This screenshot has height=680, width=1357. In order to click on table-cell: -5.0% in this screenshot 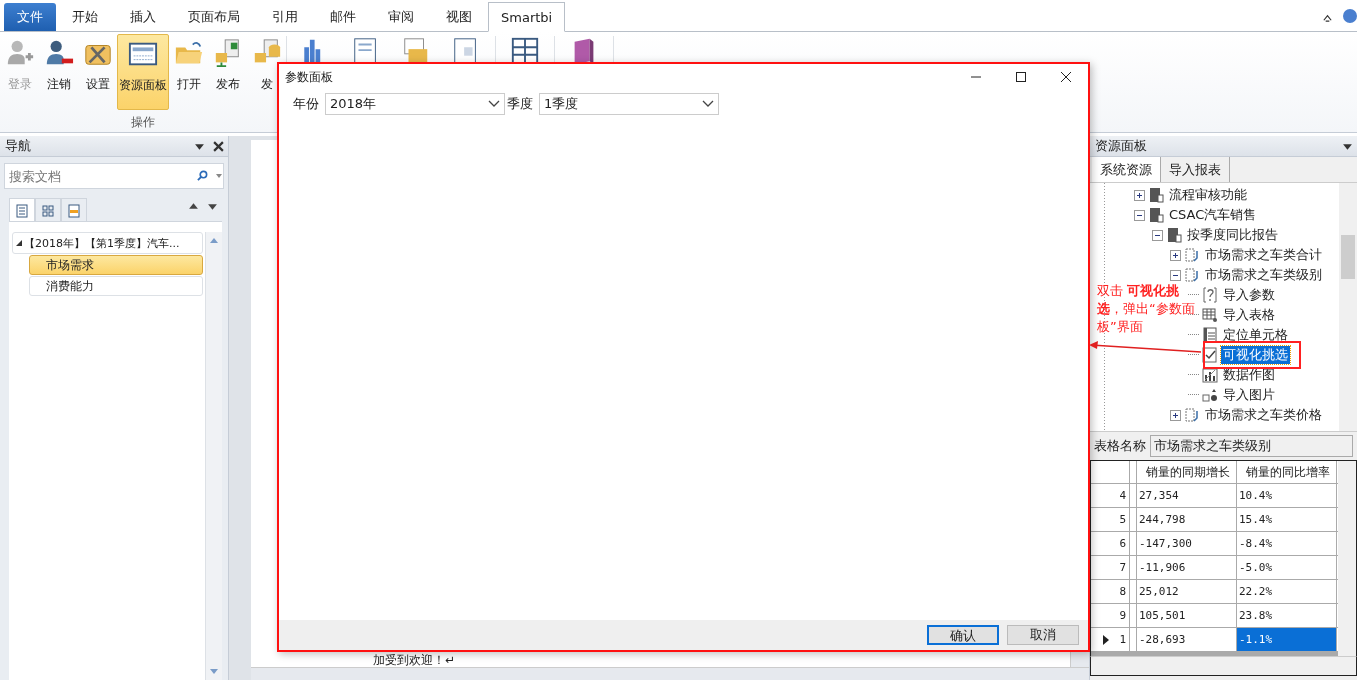, I will do `click(1287, 567)`.